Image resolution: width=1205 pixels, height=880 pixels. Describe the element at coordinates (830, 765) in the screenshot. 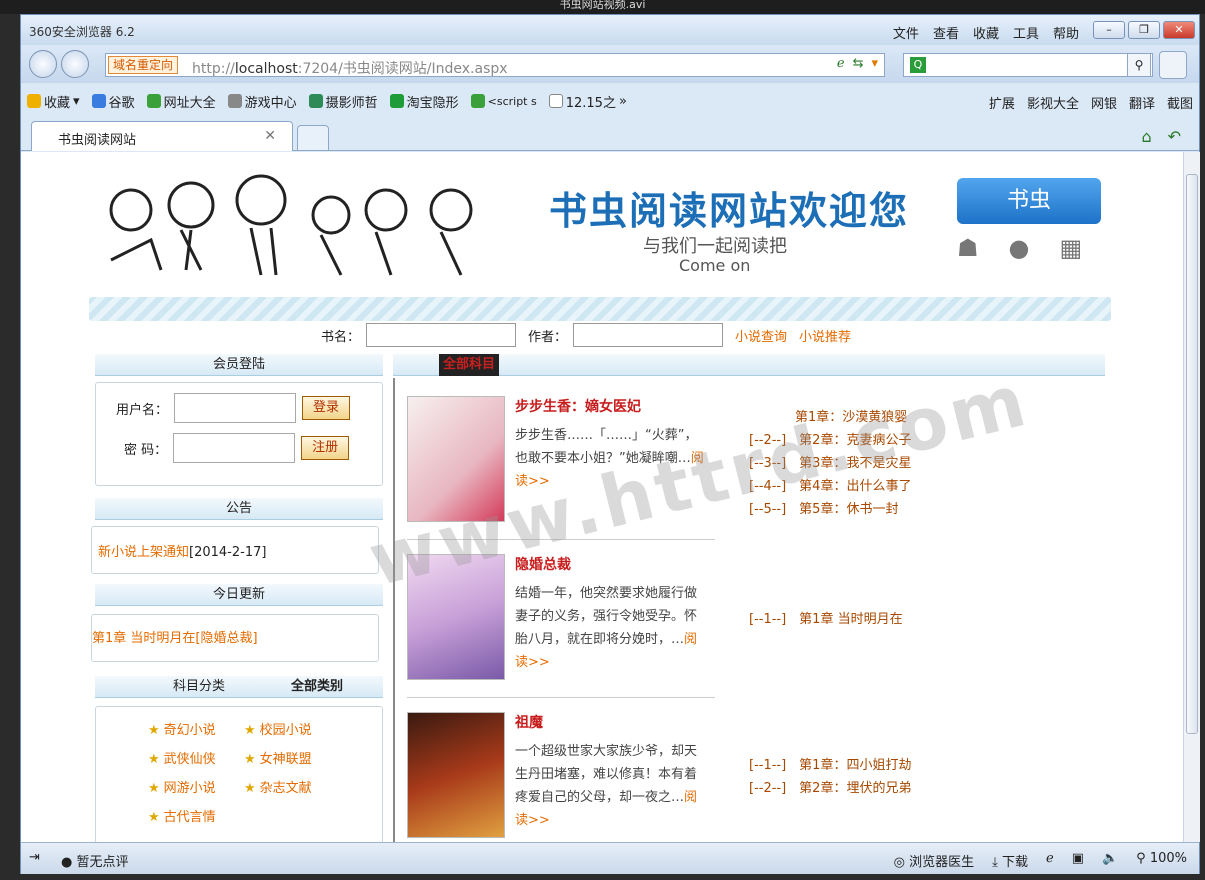

I see `chapter-link: [--1--] 第1章：四小姐打劫` at that location.